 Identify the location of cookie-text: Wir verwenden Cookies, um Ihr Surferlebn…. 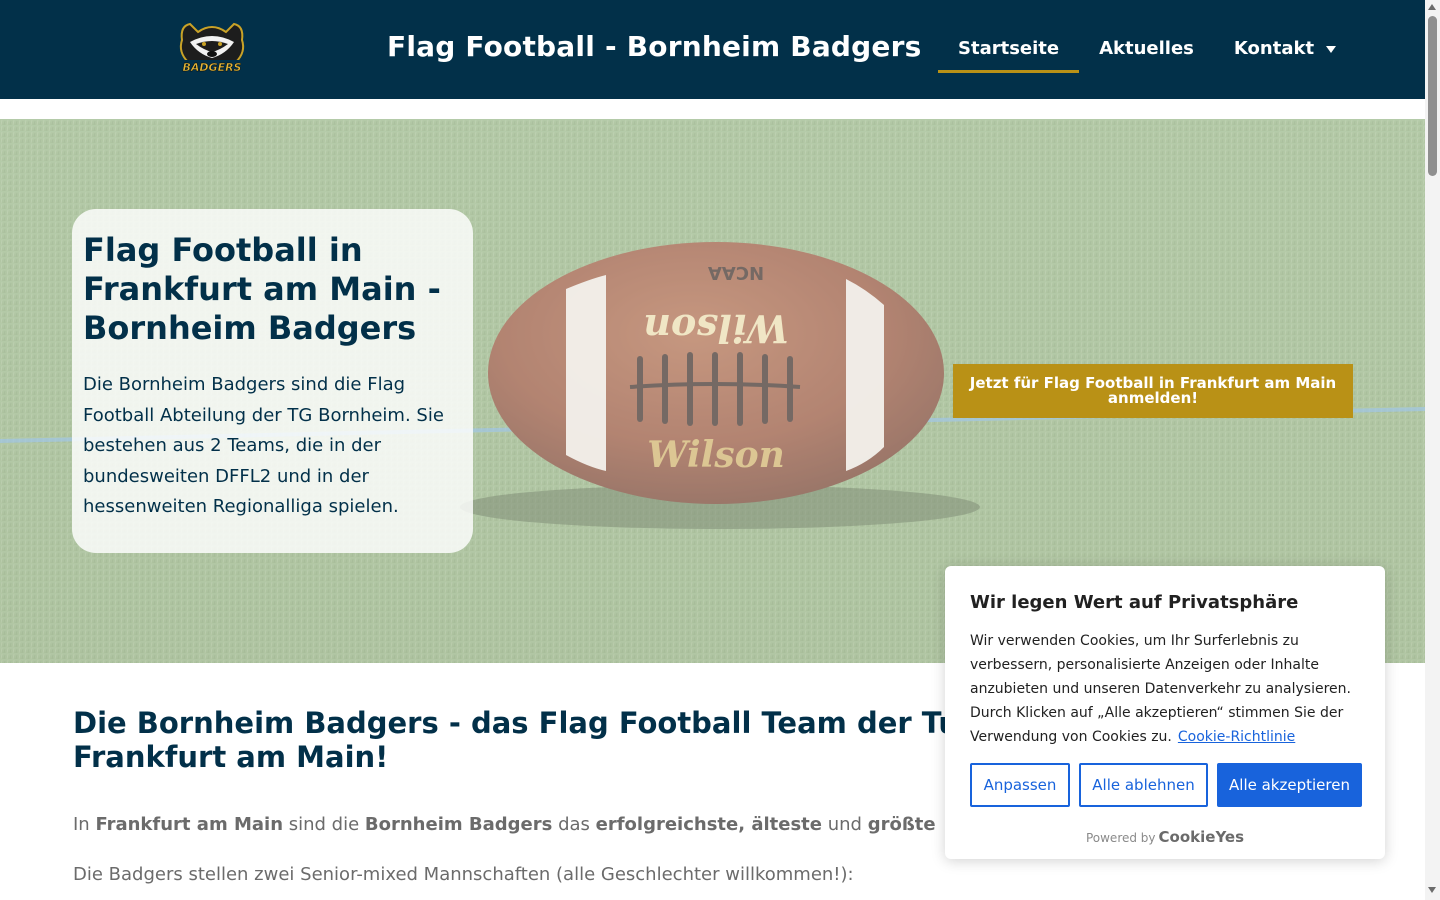
(1160, 689).